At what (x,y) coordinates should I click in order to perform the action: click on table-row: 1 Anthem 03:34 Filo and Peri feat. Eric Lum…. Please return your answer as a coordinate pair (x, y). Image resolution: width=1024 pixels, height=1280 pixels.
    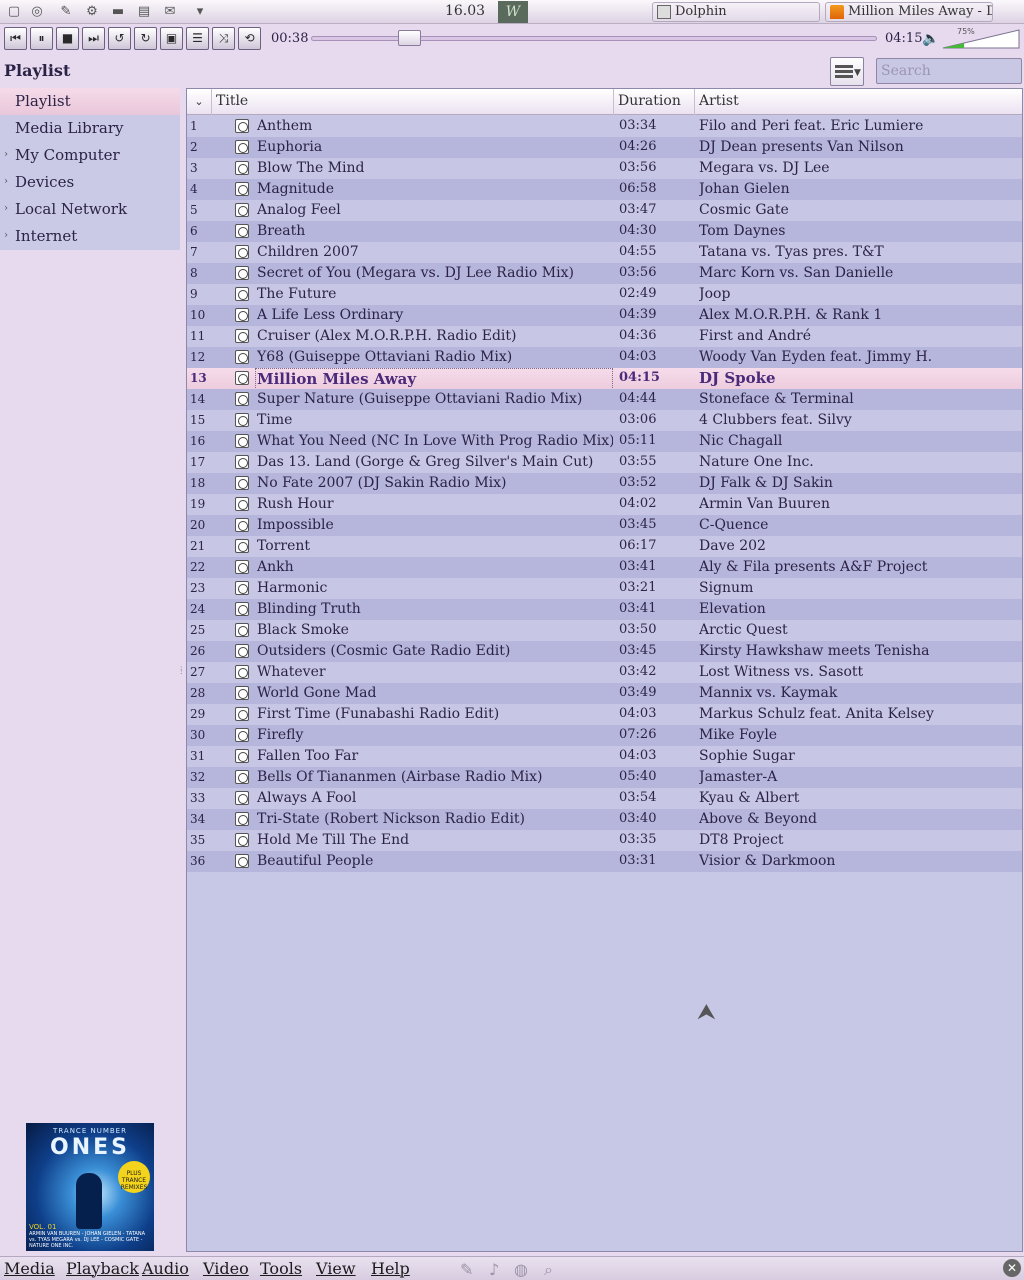
    Looking at the image, I should click on (604, 126).